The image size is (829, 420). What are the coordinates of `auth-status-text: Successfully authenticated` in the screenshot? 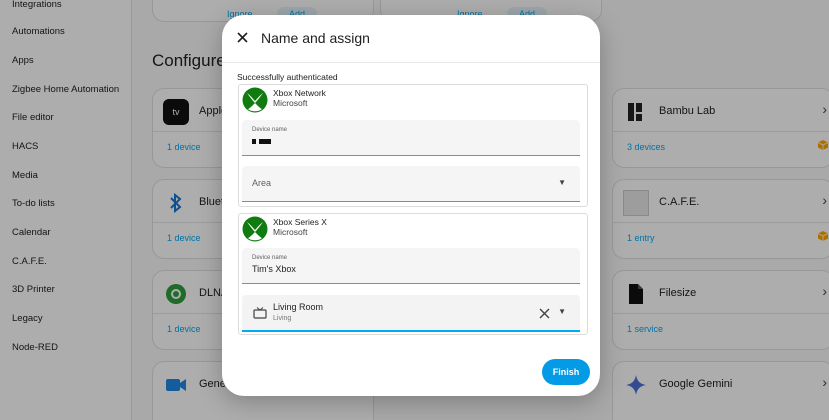 It's located at (287, 77).